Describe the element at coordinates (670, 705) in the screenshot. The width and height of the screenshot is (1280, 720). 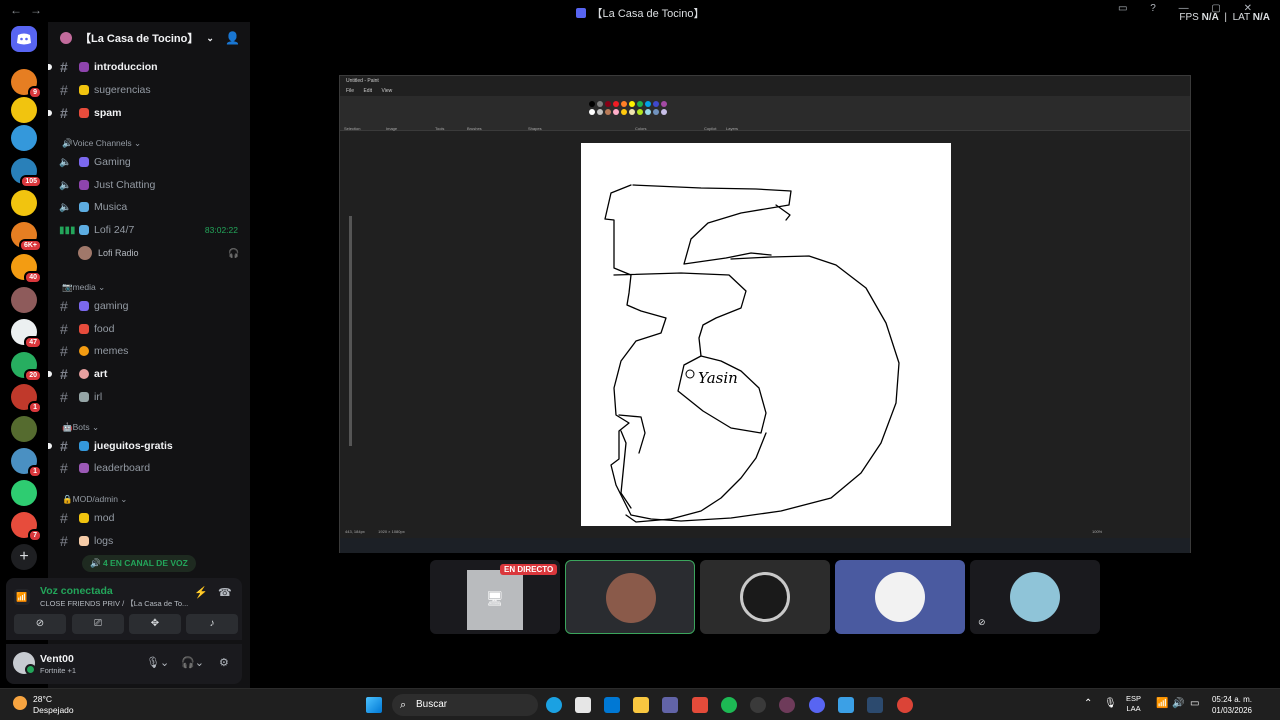
I see `teams-icon` at that location.